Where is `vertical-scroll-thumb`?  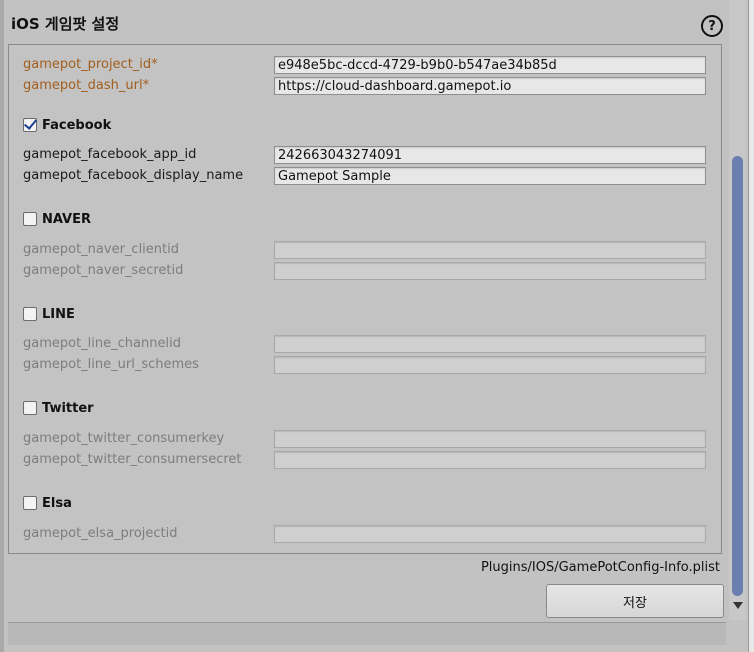 vertical-scroll-thumb is located at coordinates (737, 376).